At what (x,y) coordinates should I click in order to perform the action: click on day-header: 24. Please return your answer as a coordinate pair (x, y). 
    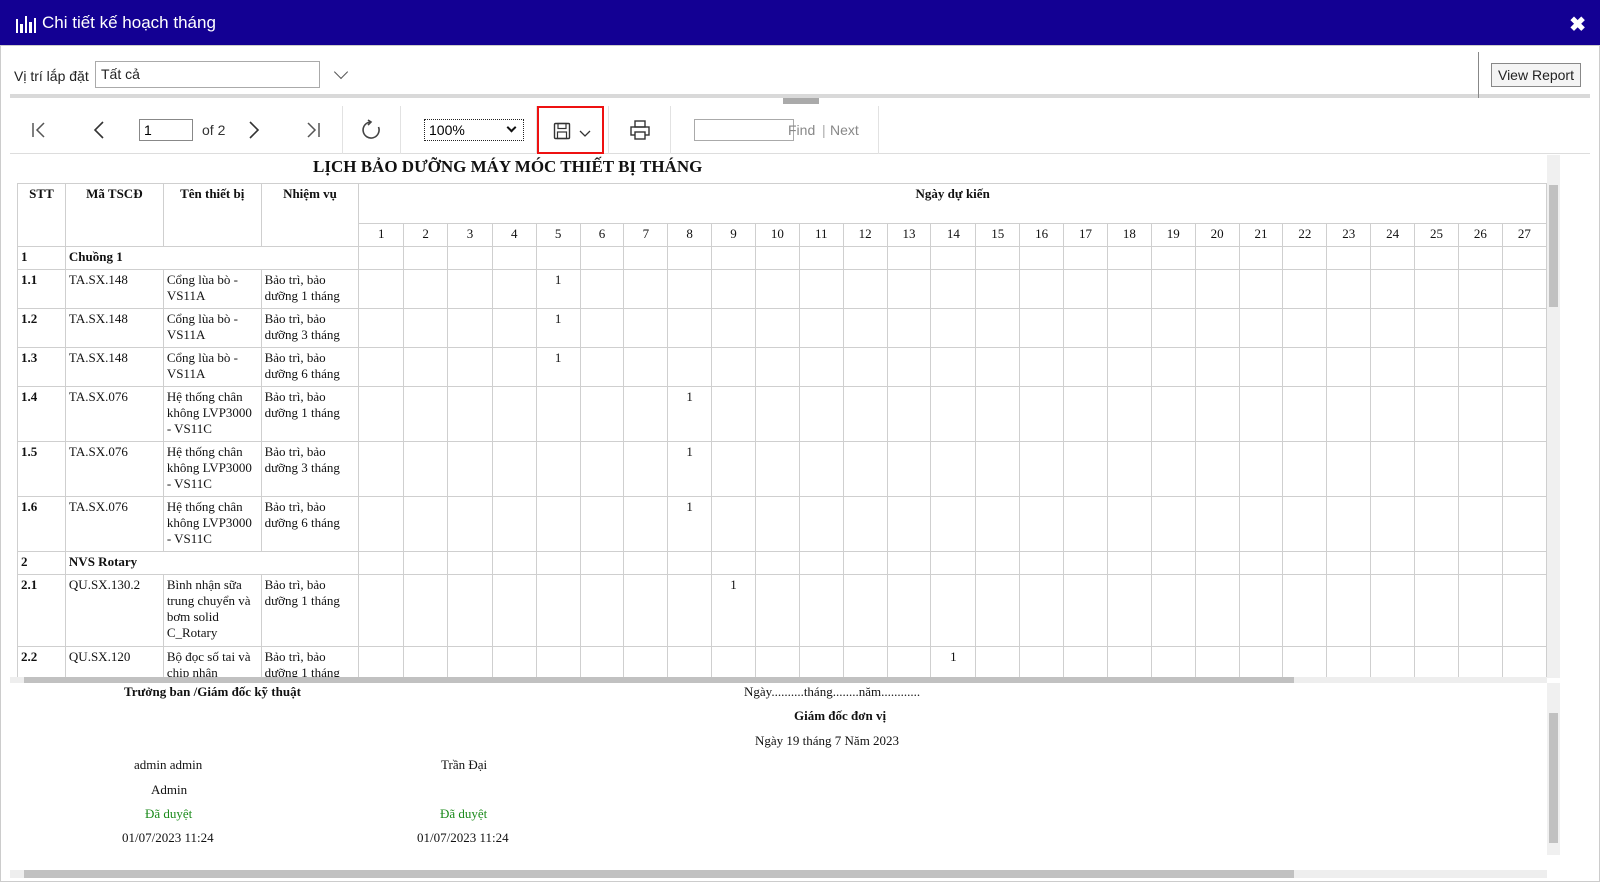
    Looking at the image, I should click on (1393, 235).